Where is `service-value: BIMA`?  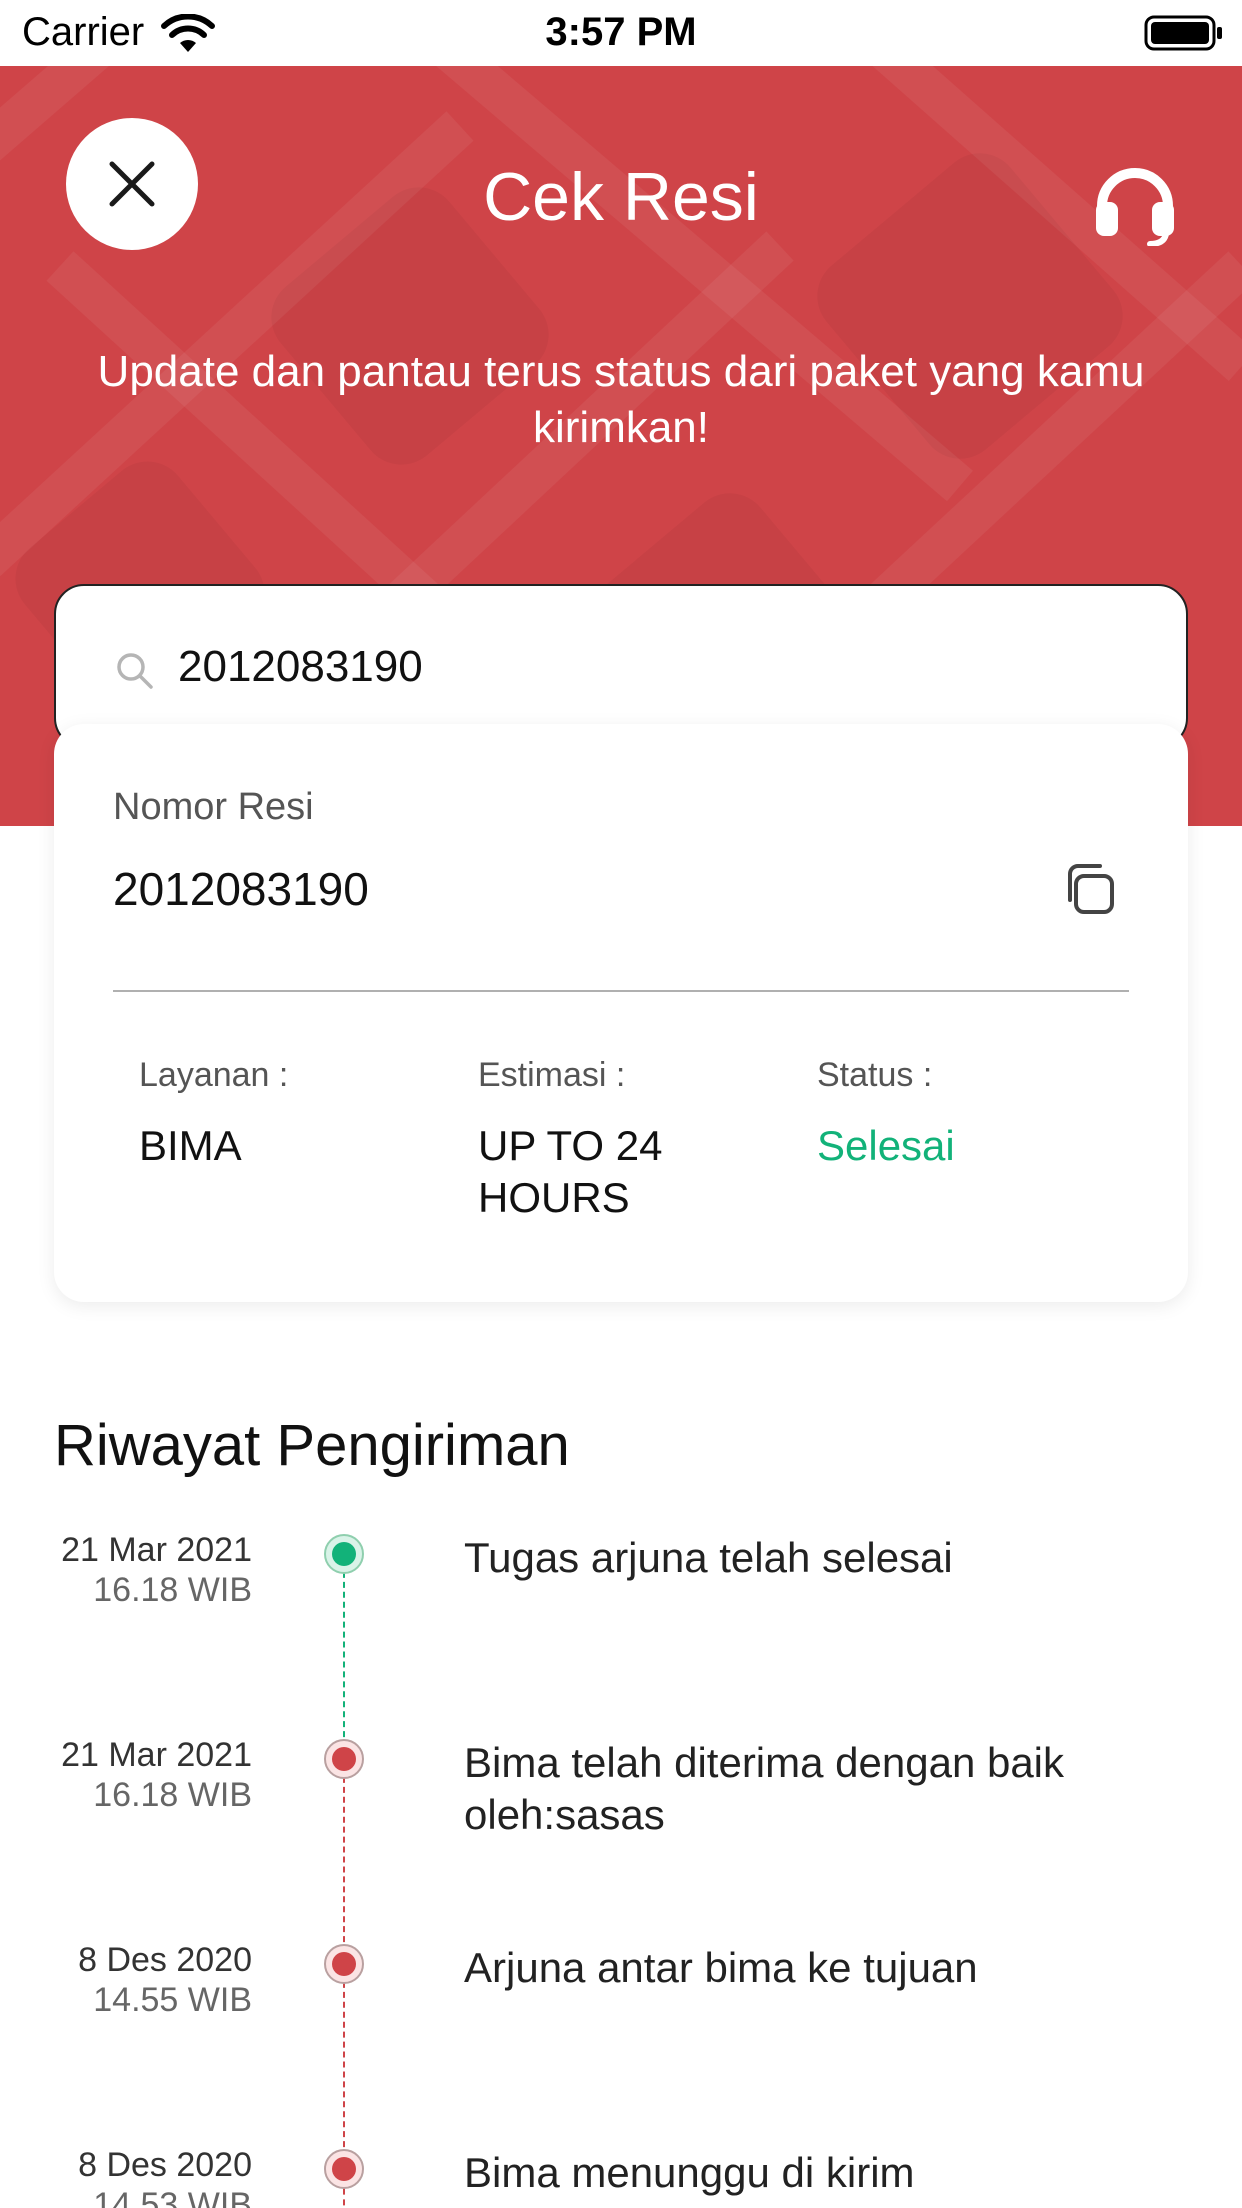
service-value: BIMA is located at coordinates (190, 1145).